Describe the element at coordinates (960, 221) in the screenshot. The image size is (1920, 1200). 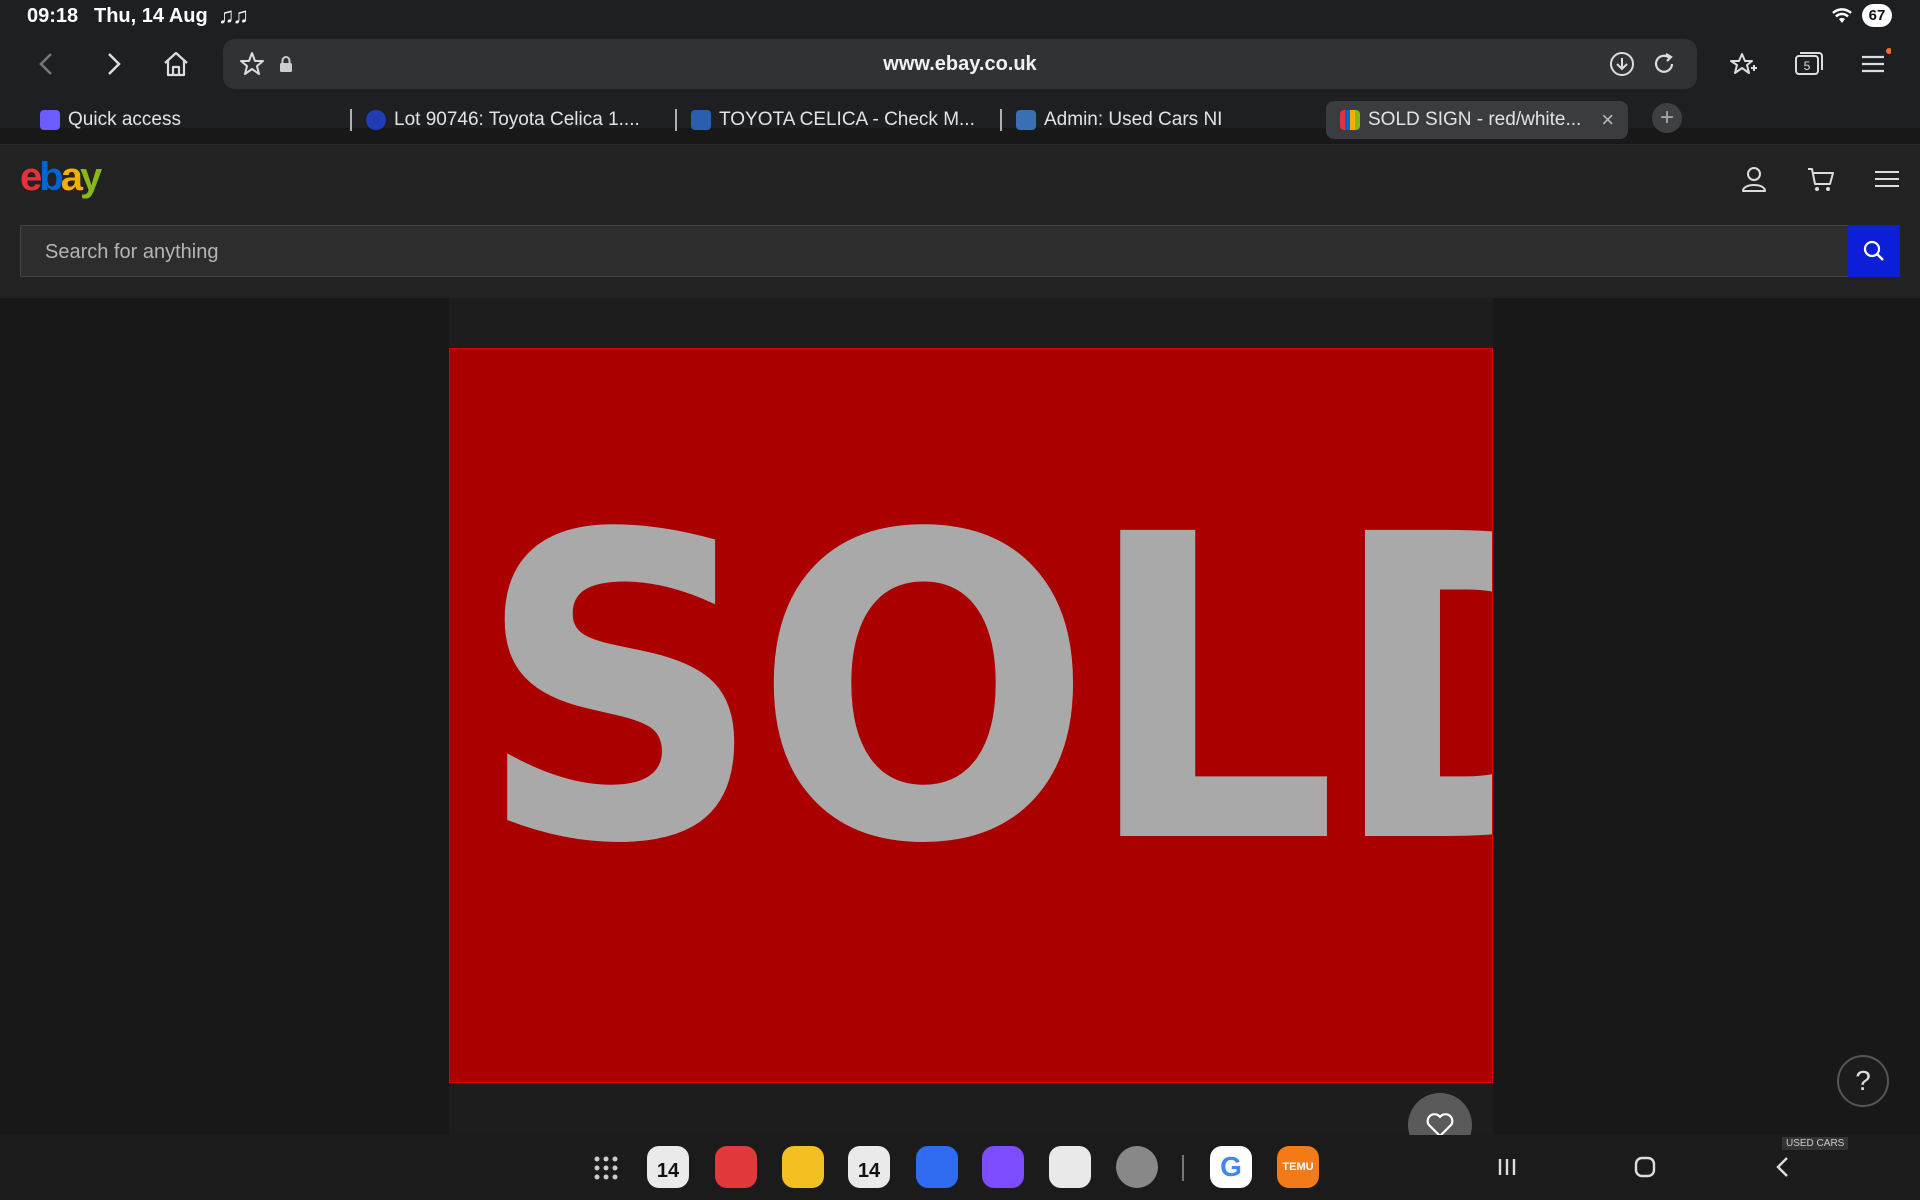
I see `ebay-header: ebay Search for anything` at that location.